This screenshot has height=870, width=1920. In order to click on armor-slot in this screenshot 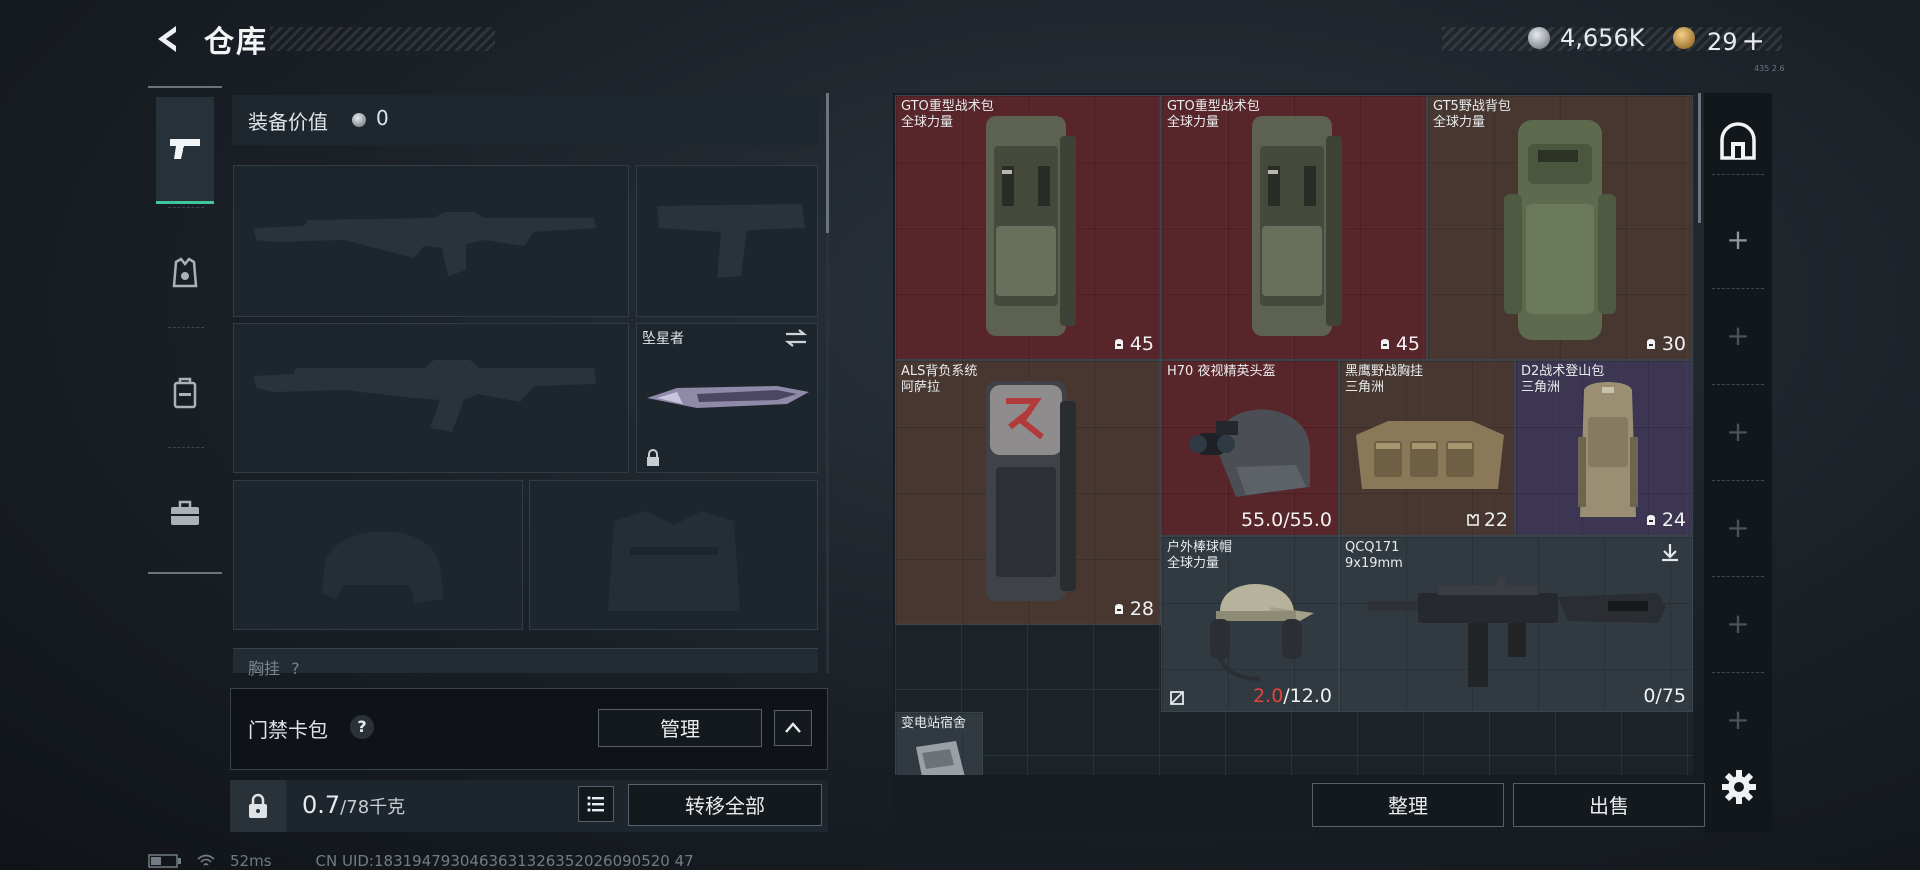, I will do `click(673, 555)`.